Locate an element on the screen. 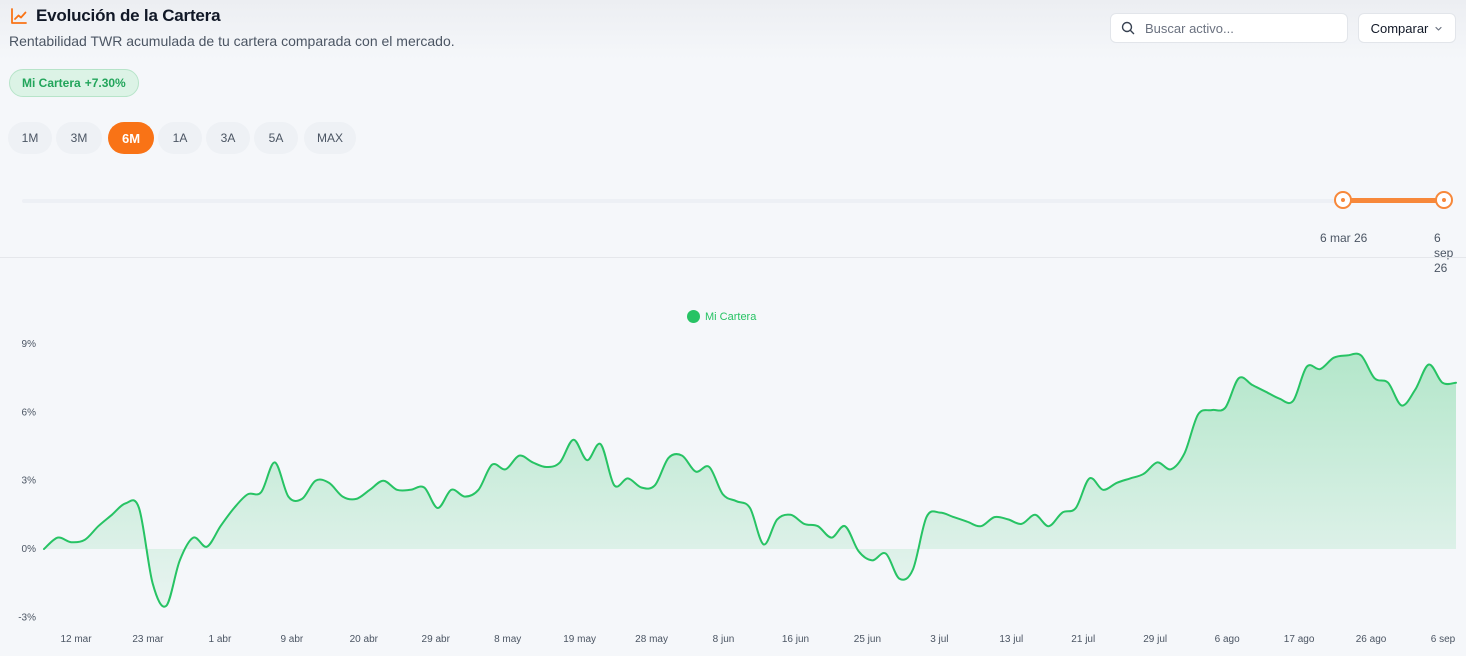 This screenshot has width=1466, height=656. page-title: Evolución de la Cartera is located at coordinates (128, 15).